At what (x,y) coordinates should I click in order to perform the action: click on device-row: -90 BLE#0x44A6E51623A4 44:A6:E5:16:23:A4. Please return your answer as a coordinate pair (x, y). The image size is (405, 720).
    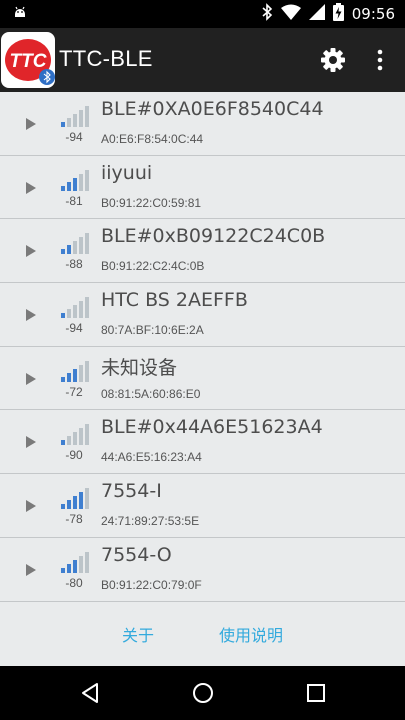
    Looking at the image, I should click on (202, 442).